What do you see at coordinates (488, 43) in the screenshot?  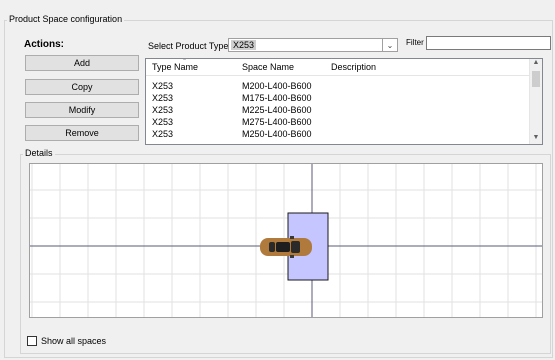 I see `filter-input` at bounding box center [488, 43].